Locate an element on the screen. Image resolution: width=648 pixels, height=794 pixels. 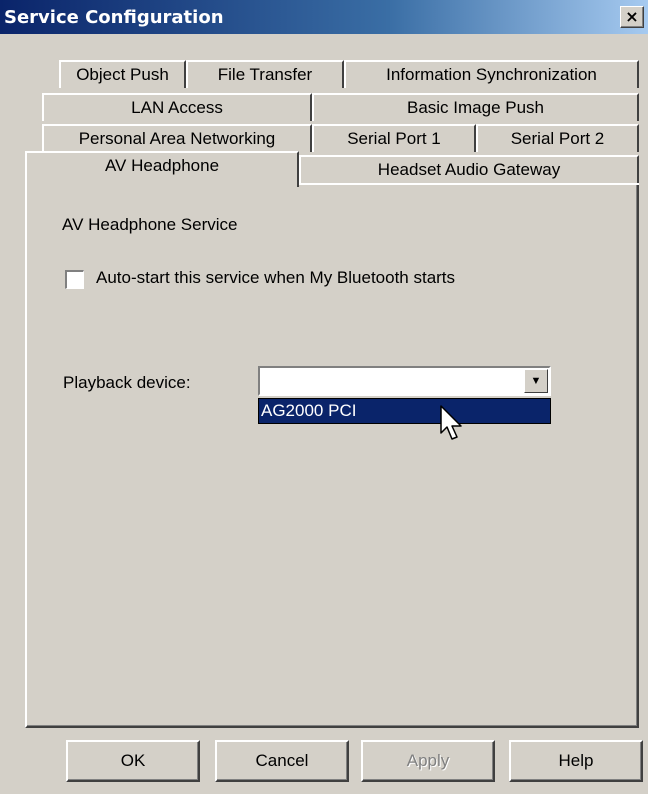
close-icon: × is located at coordinates (632, 16).